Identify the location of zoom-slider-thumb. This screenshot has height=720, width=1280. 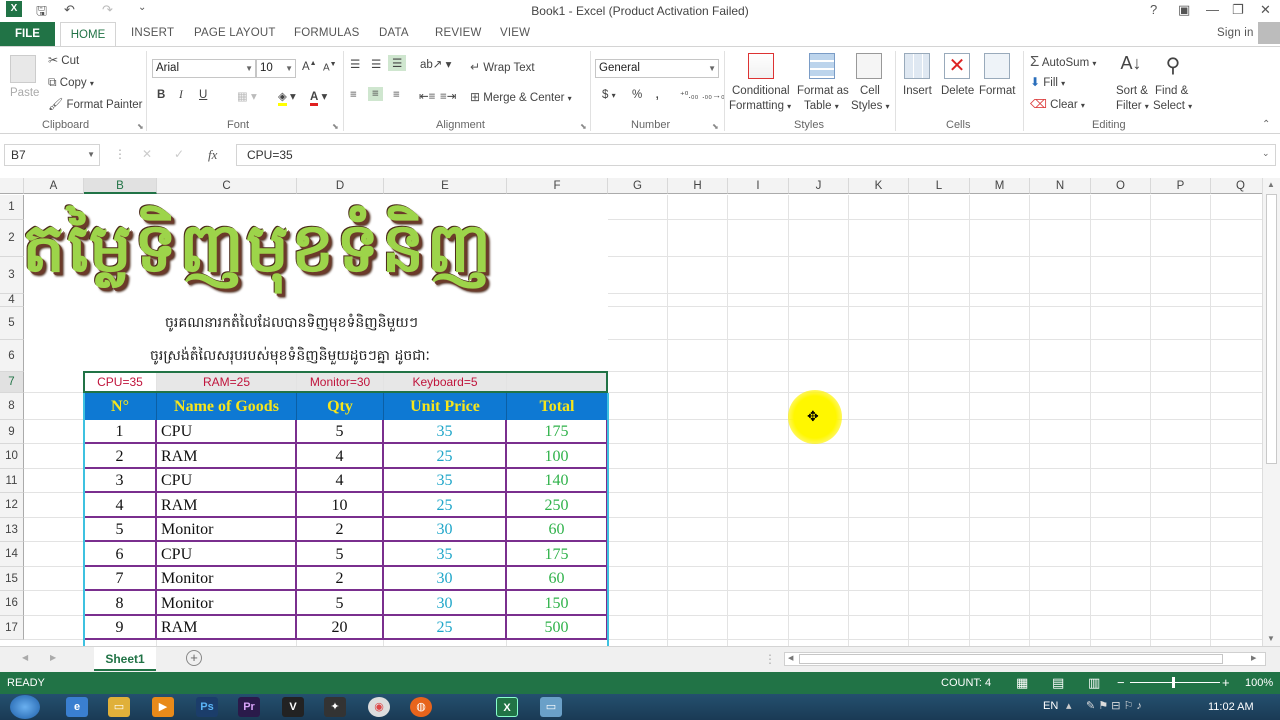
(1173, 682).